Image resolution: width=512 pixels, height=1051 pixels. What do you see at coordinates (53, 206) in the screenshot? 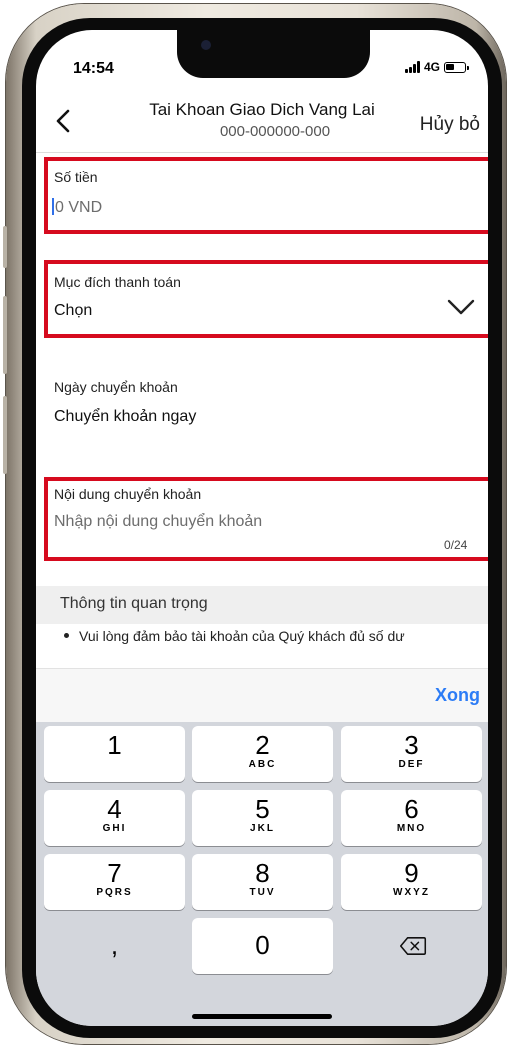
I see `text-cursor` at bounding box center [53, 206].